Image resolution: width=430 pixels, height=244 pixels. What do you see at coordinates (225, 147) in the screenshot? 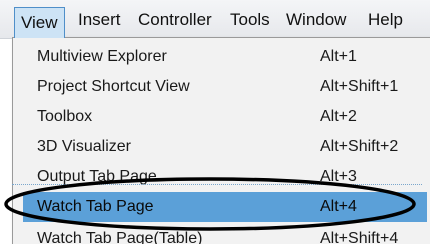
I see `menu-item-3d-visualizer: 3D Visualizer Alt+Shift+2` at bounding box center [225, 147].